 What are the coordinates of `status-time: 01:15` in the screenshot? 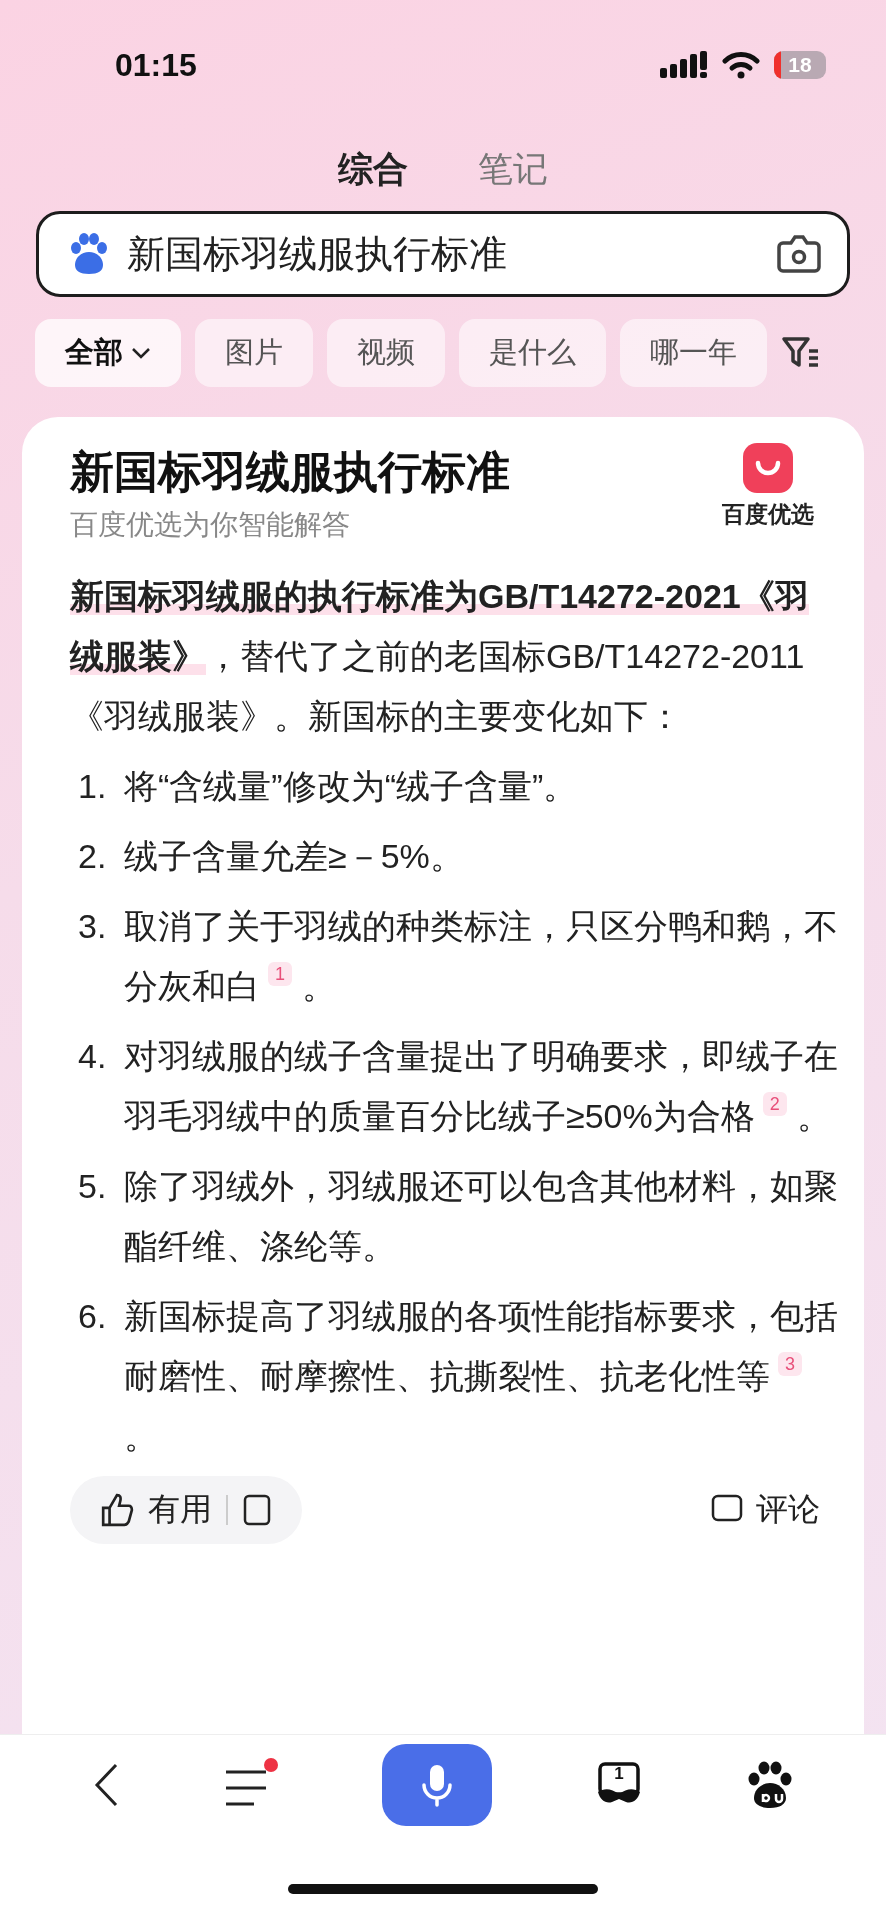 It's located at (156, 65).